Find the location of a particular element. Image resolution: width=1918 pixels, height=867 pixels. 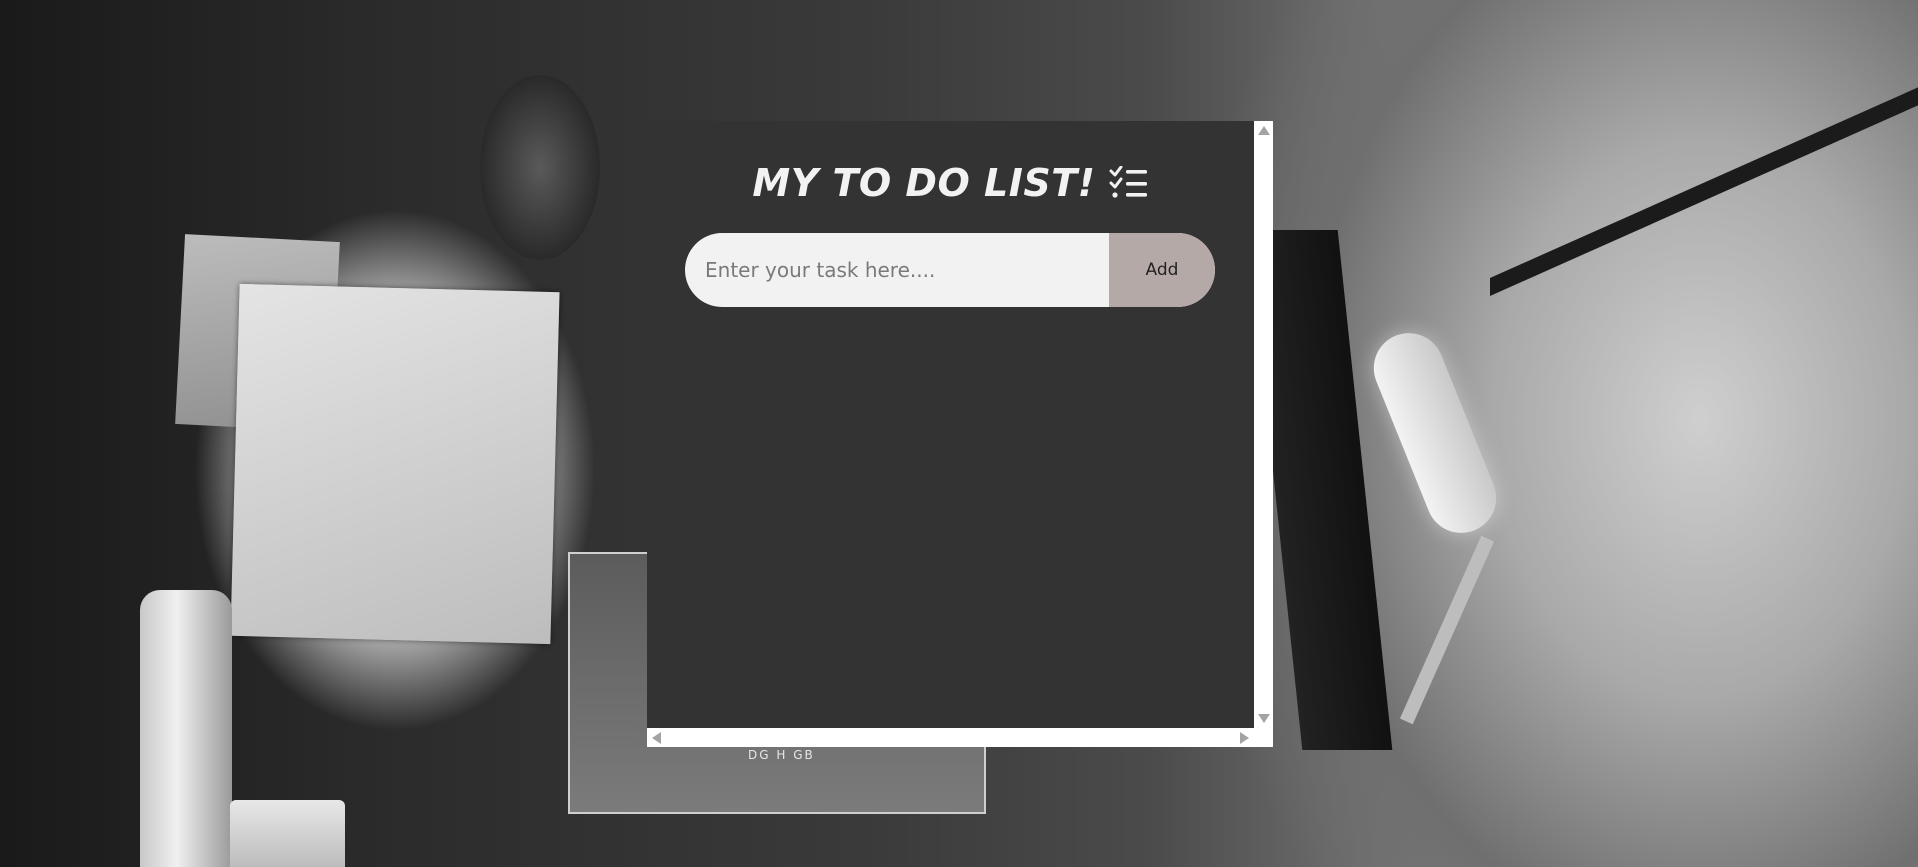

app-title: MY TO DO LIST! is located at coordinates (924, 183).